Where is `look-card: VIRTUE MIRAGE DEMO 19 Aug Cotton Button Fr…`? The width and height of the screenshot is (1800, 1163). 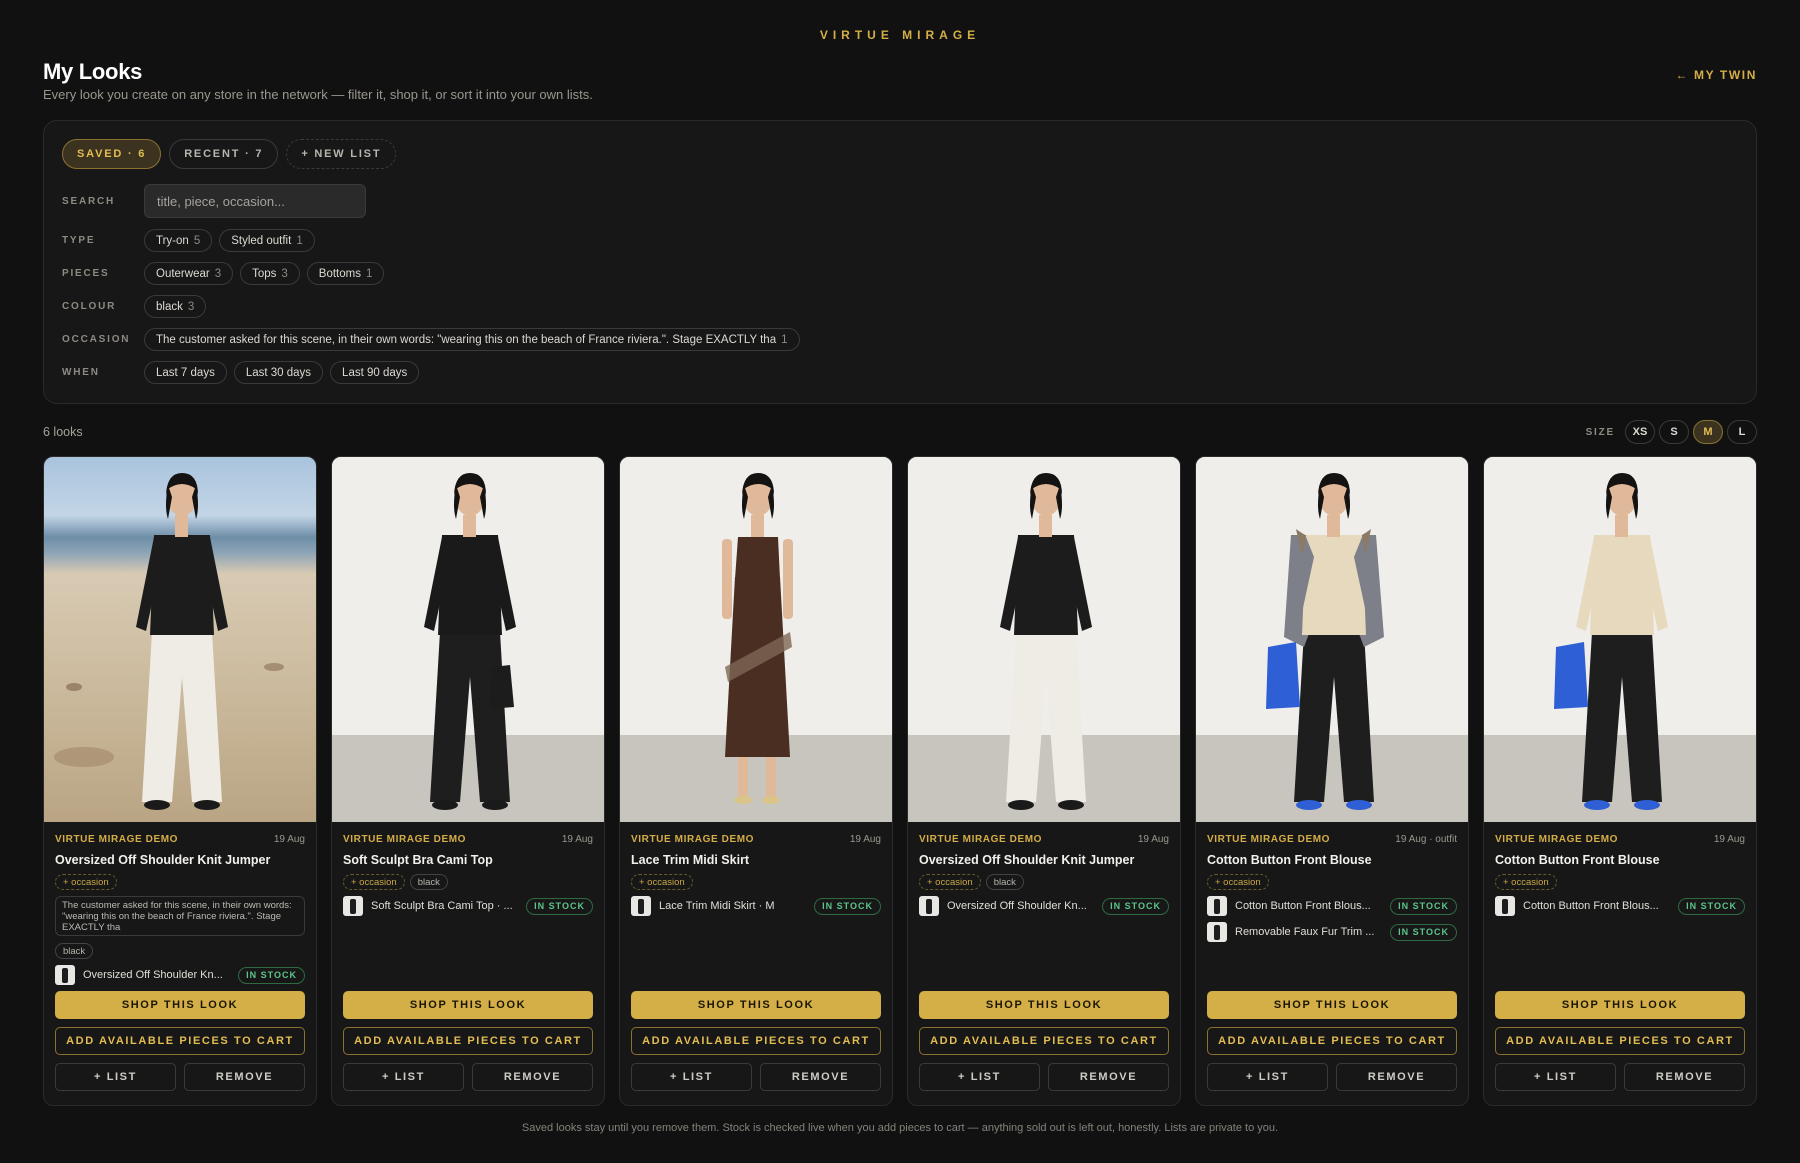
look-card: VIRTUE MIRAGE DEMO 19 Aug Cotton Button Fr… is located at coordinates (1620, 781).